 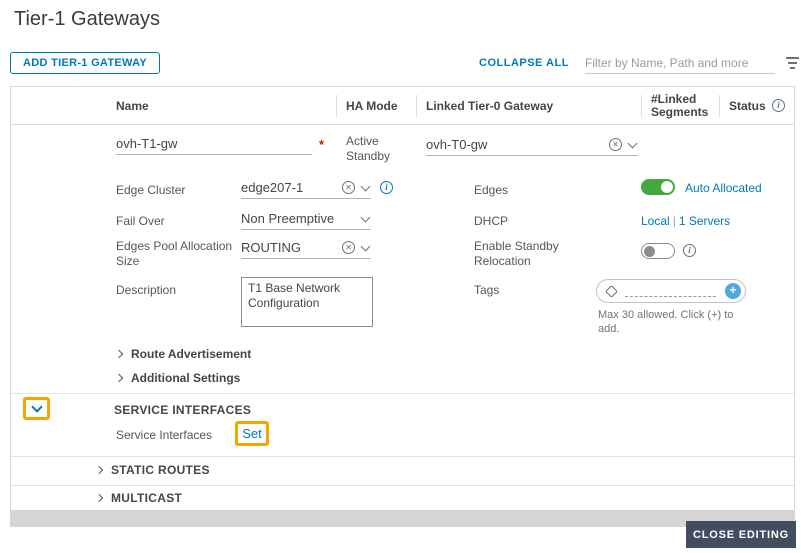 I want to click on multicast-label: MULTICAST, so click(x=147, y=498).